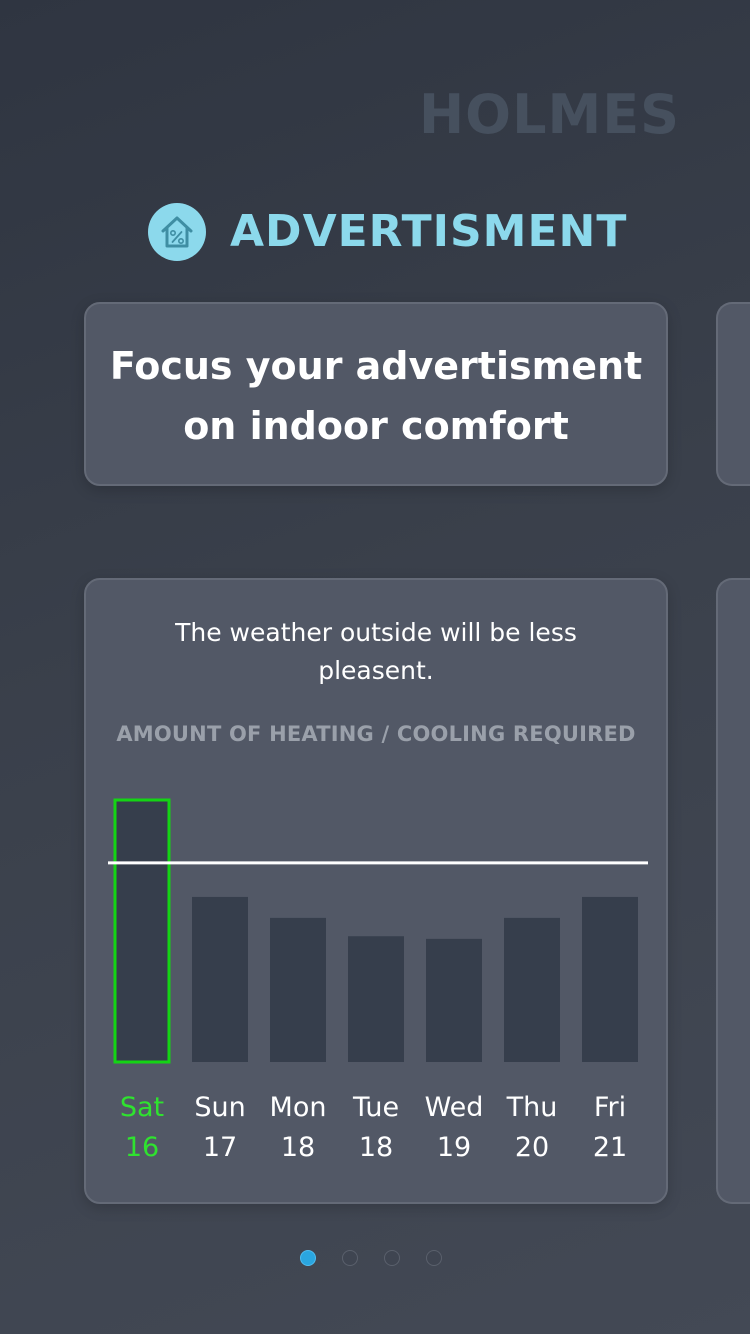 This screenshot has height=1334, width=750. I want to click on heating-cooling-chart, so click(378, 931).